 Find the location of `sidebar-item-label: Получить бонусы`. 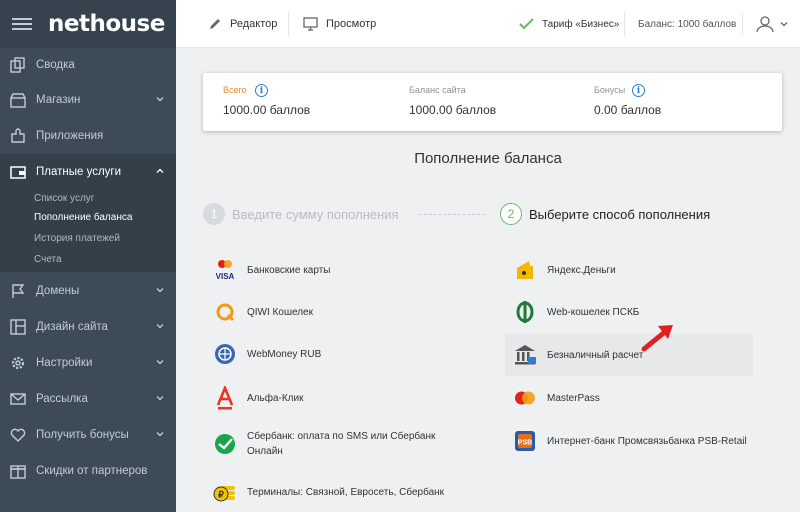

sidebar-item-label: Получить бонусы is located at coordinates (82, 435).